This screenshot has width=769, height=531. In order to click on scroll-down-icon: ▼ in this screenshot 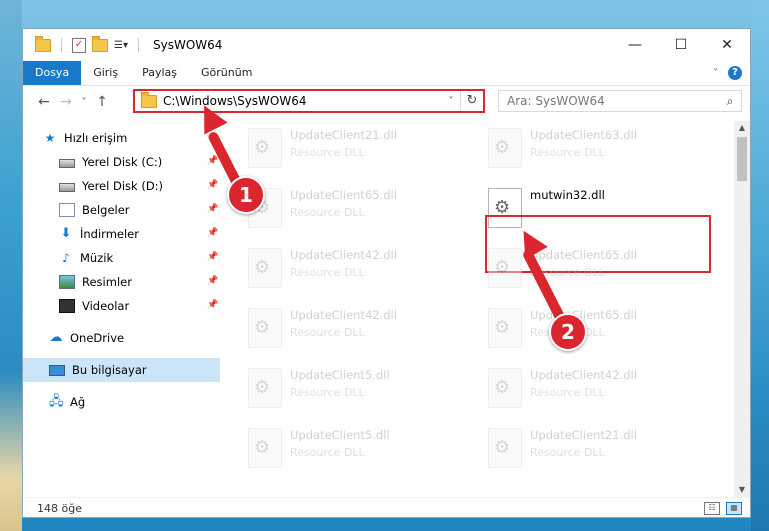, I will do `click(742, 490)`.